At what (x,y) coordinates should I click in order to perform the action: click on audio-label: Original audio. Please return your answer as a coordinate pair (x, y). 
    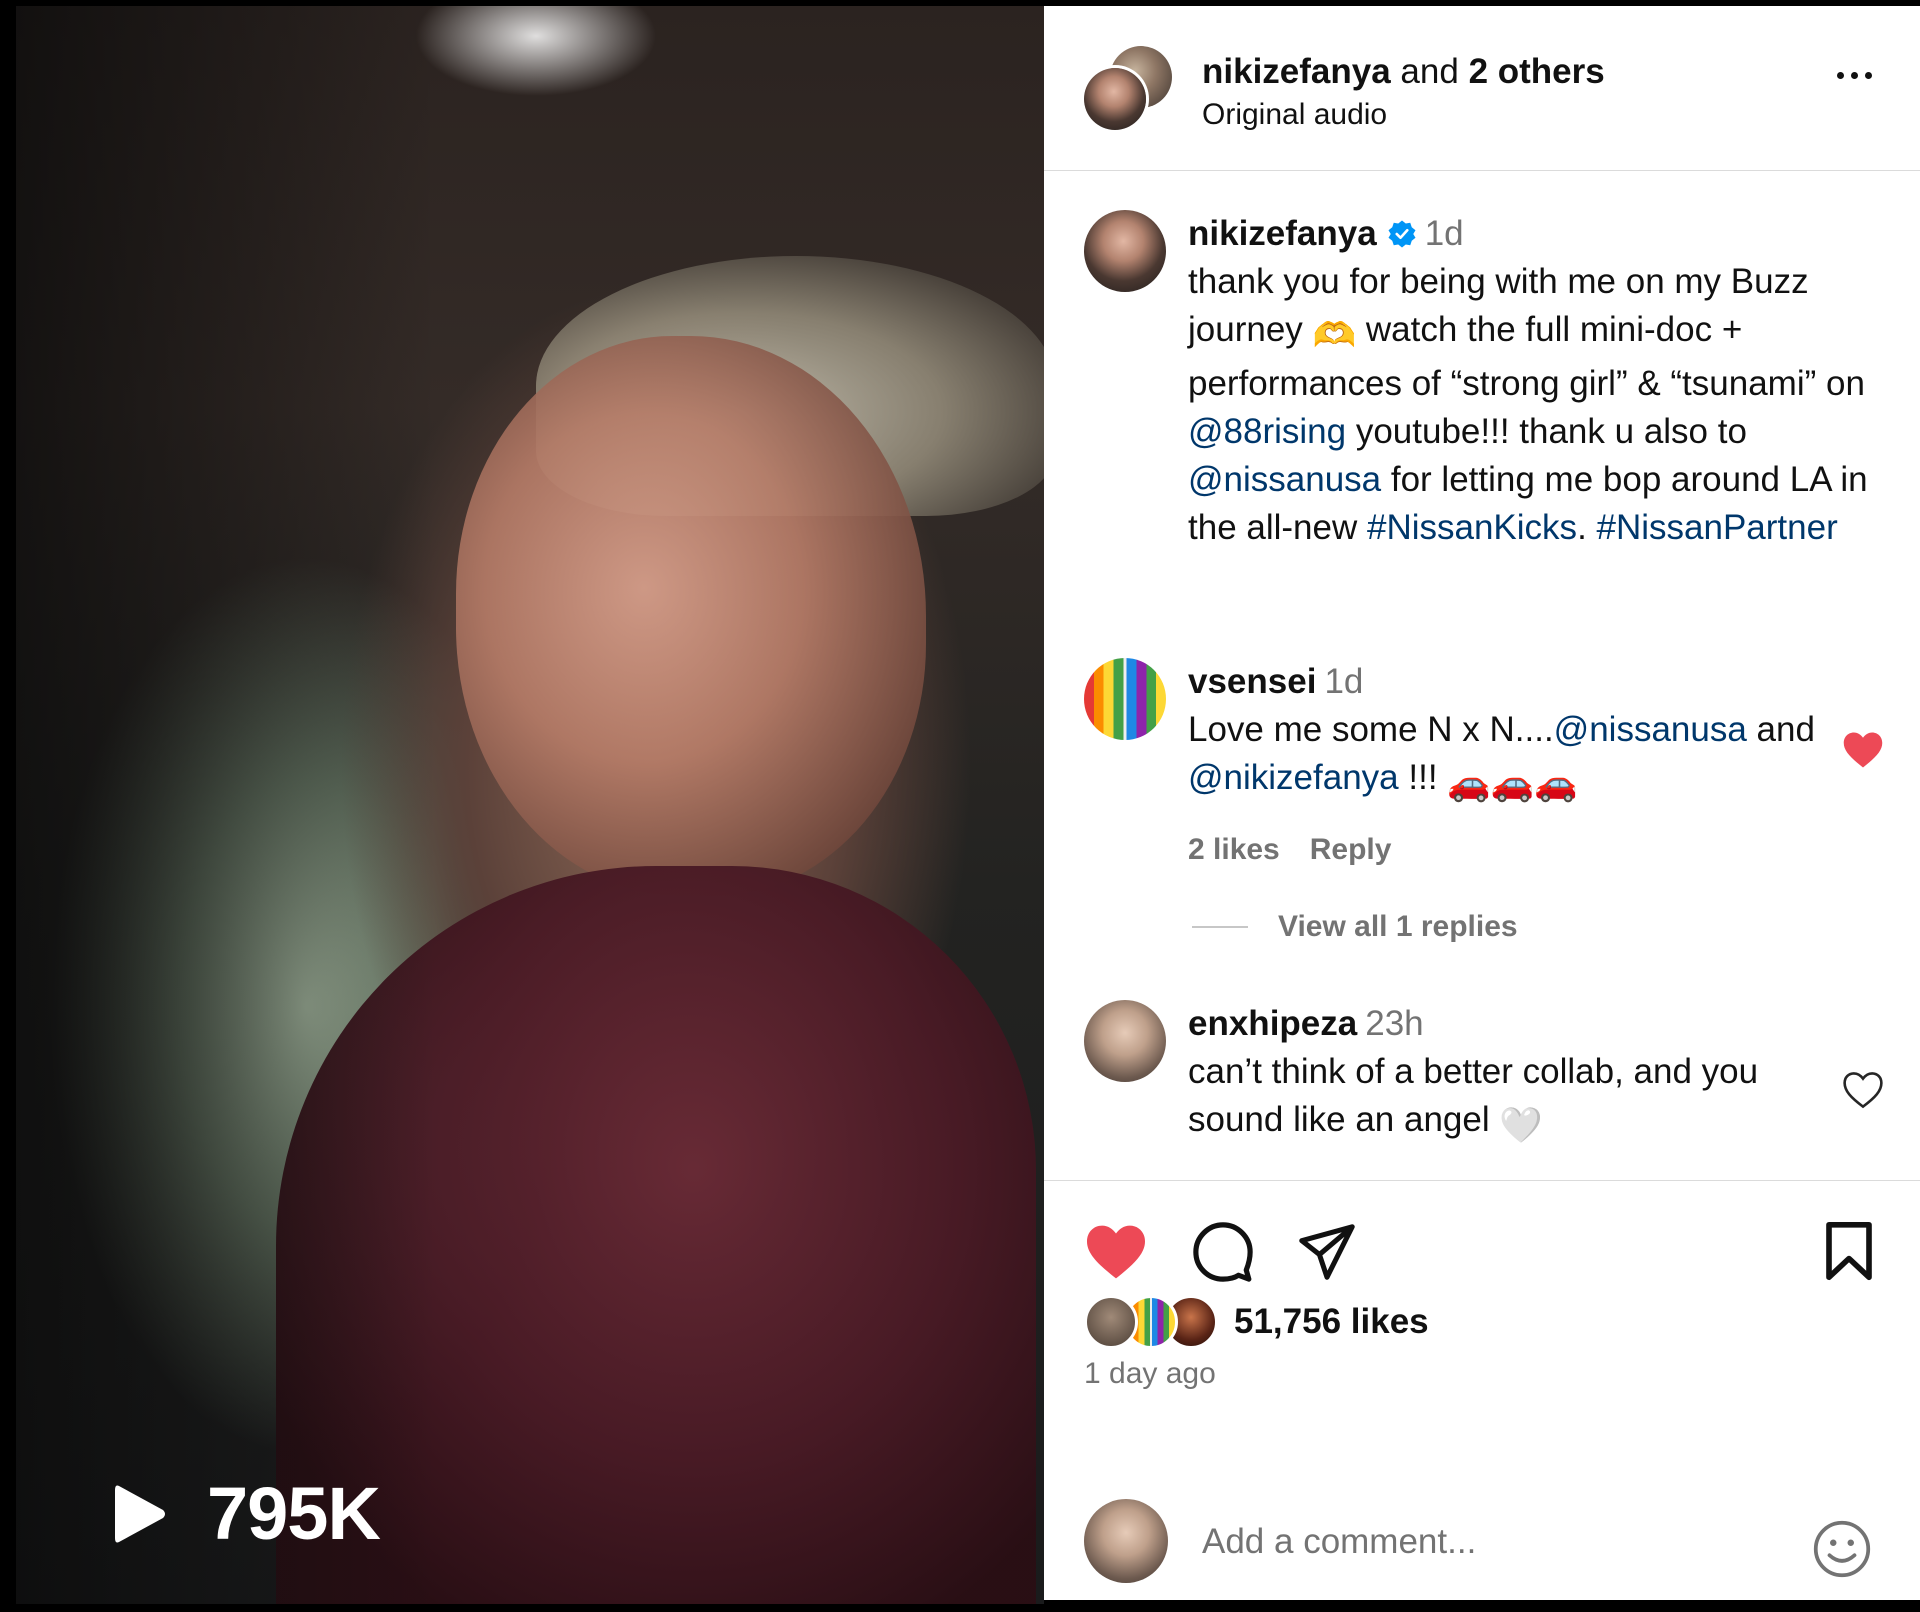
    Looking at the image, I should click on (1294, 115).